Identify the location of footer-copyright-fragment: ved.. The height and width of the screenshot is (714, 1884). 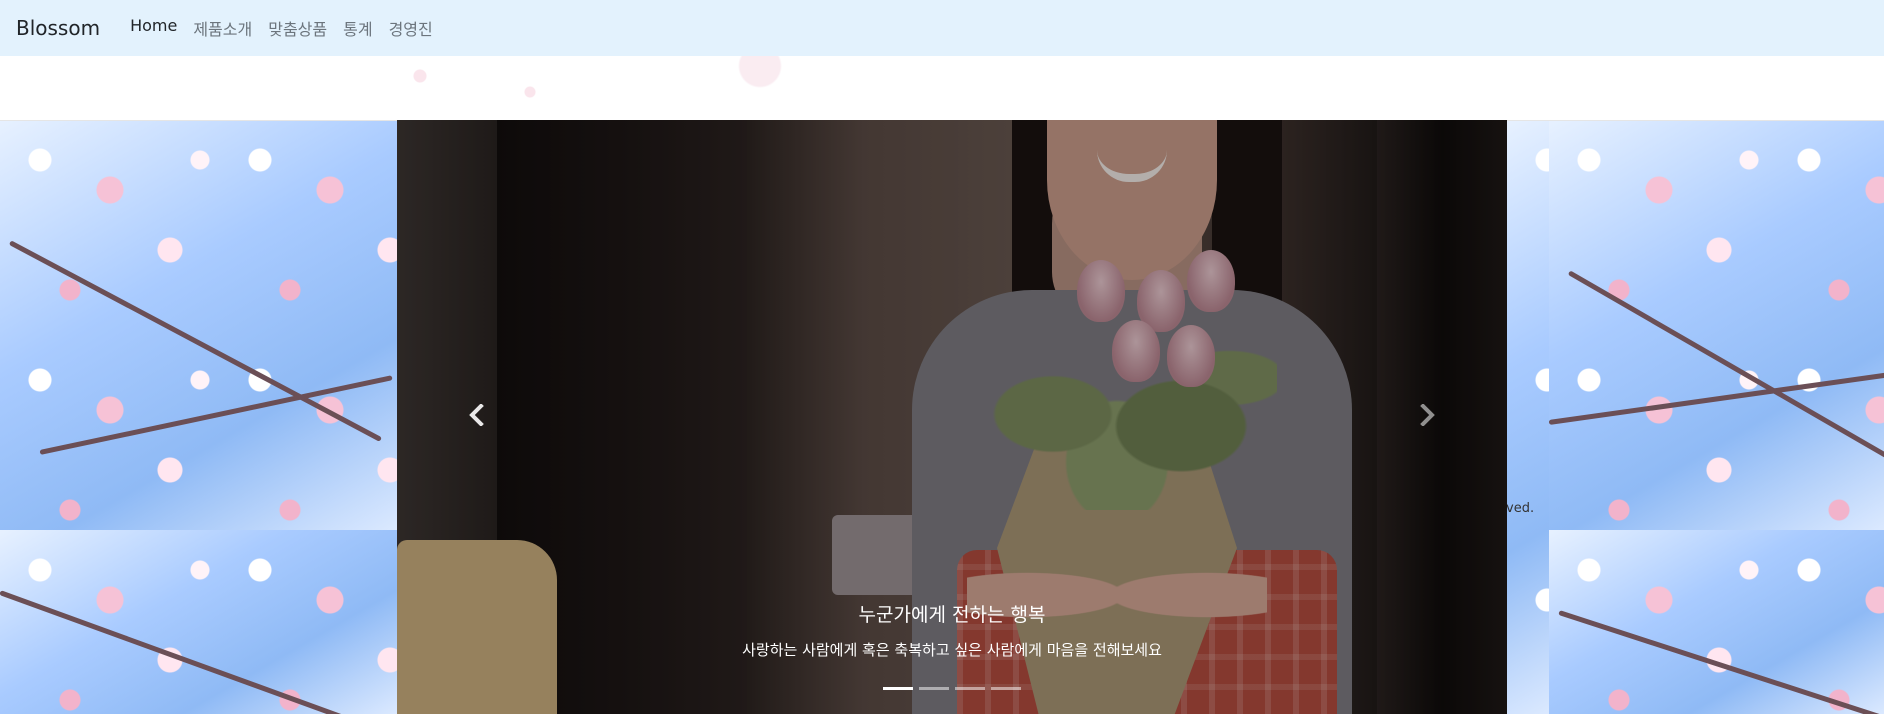
(1520, 508).